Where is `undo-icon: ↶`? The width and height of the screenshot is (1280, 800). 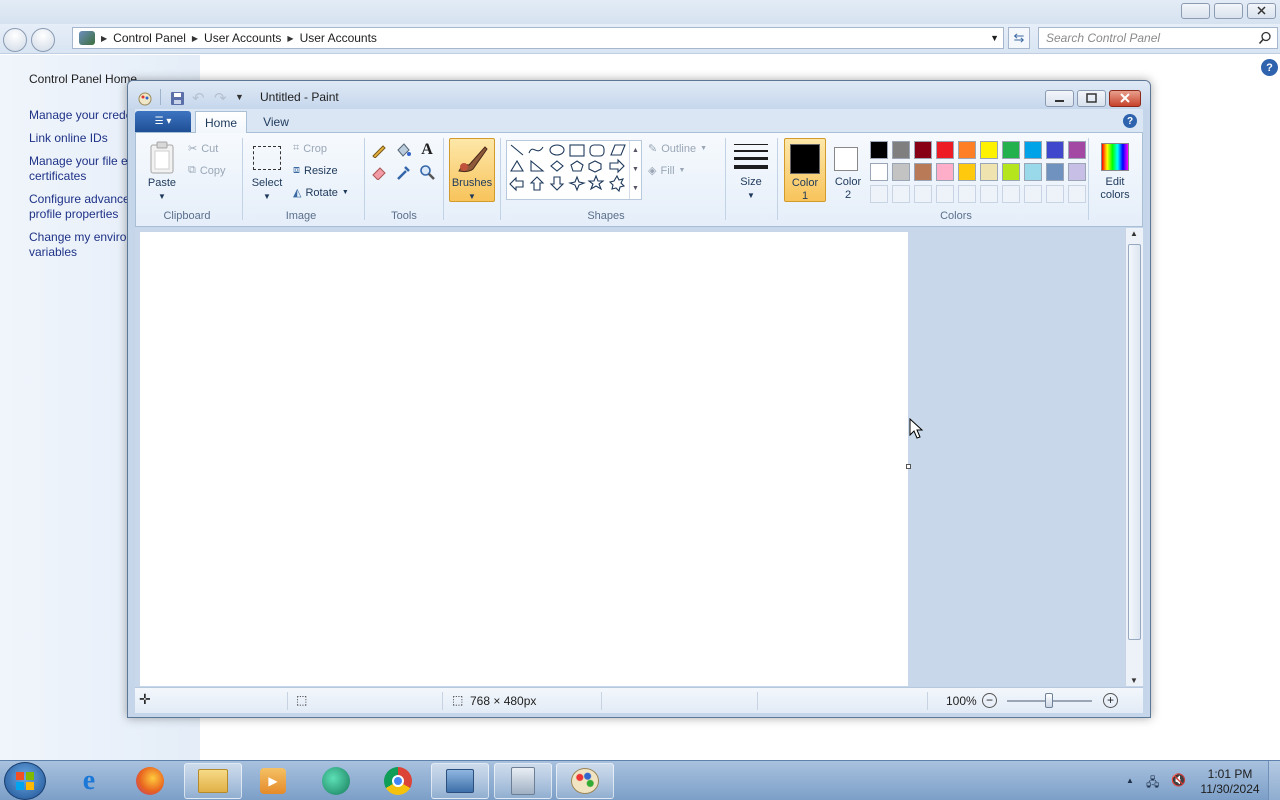
undo-icon: ↶ is located at coordinates (198, 98).